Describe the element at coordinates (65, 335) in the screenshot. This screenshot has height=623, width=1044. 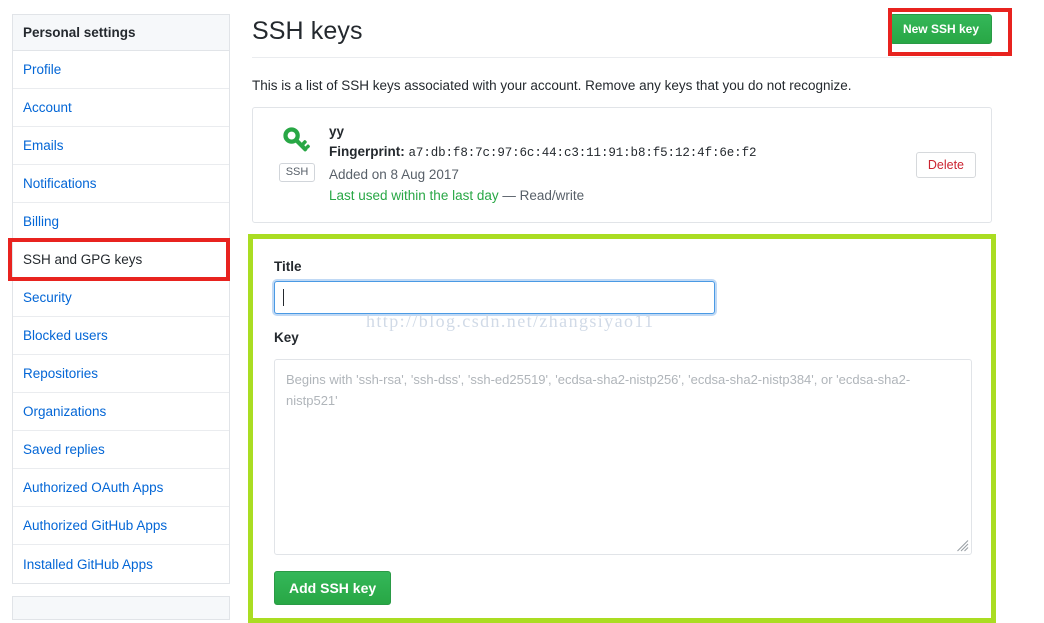
I see `sidebar-item-label: Blocked users` at that location.